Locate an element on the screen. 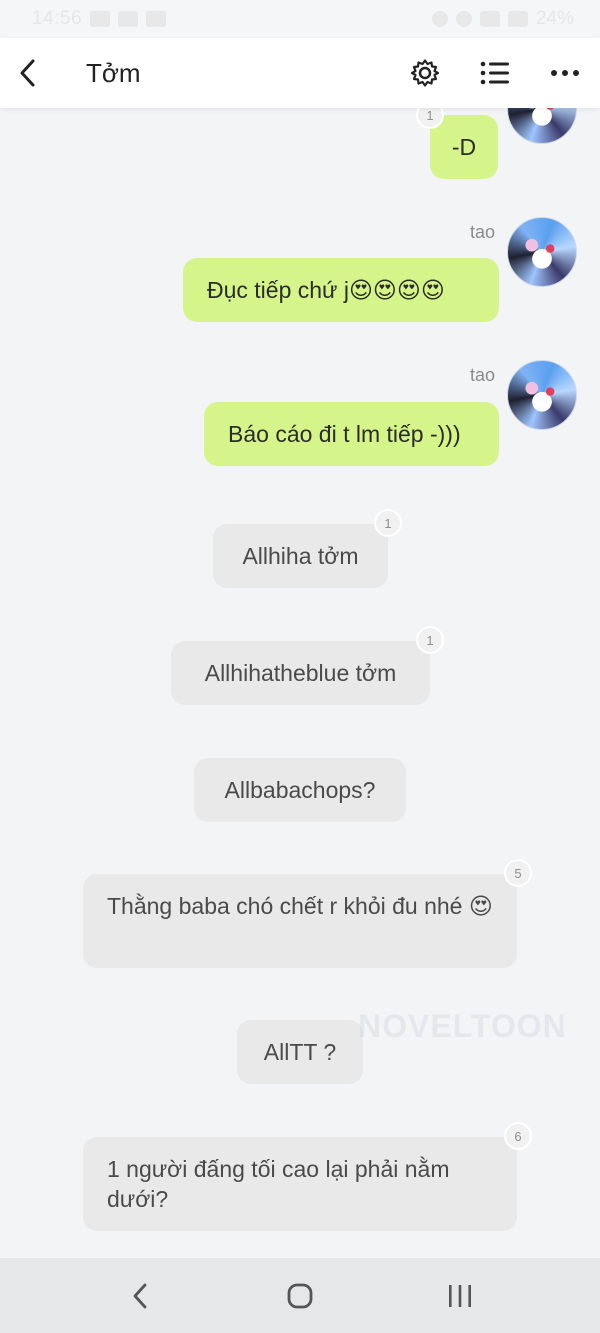  page-title: Tởm is located at coordinates (113, 72).